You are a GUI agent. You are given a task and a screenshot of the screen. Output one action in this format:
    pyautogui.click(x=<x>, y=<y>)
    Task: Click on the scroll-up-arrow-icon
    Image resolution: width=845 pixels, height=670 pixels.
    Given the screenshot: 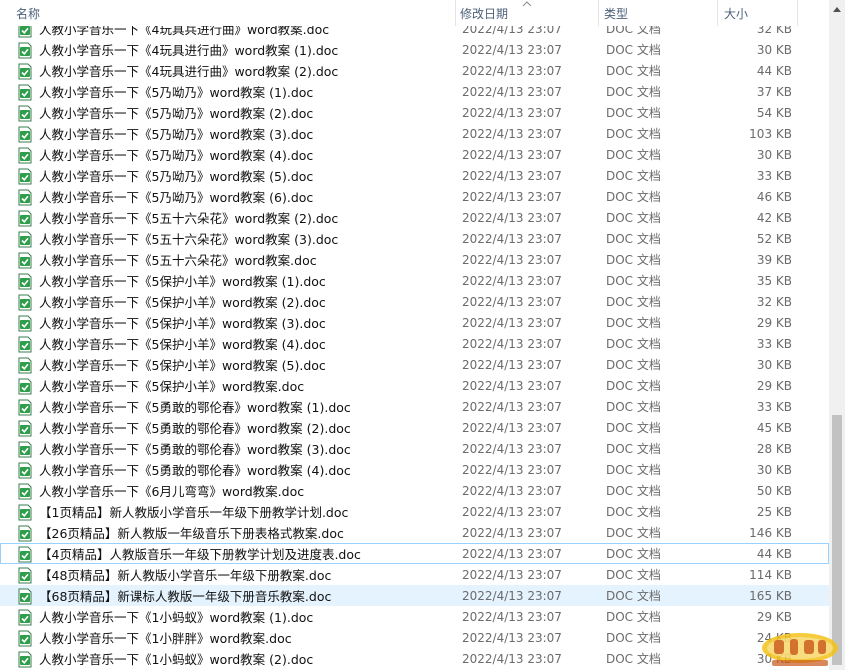 What is the action you would take?
    pyautogui.click(x=837, y=9)
    